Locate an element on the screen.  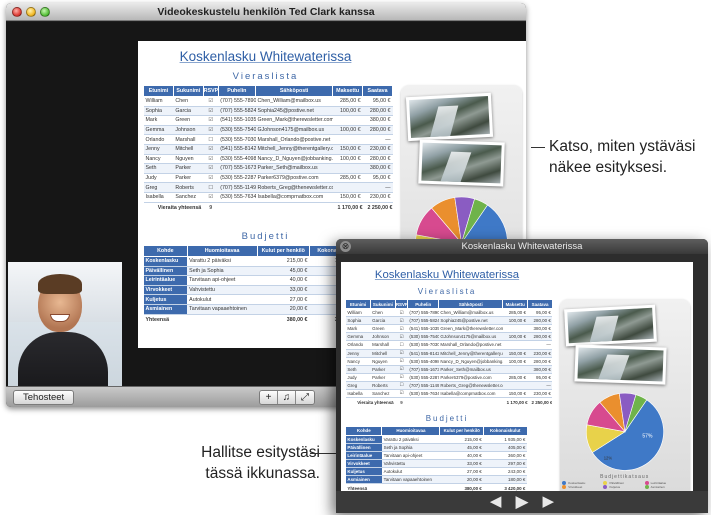
budget-total-per-person: 380,00 € is located at coordinates (283, 319).